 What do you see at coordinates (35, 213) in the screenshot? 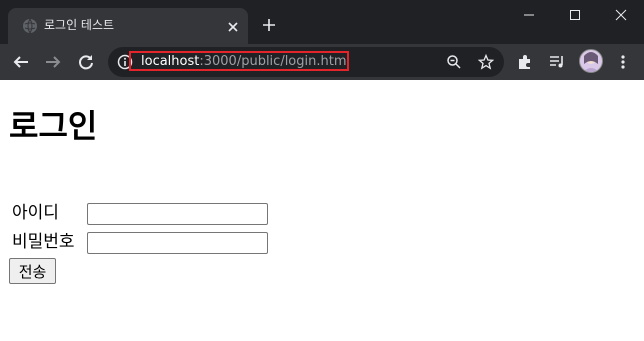
I see `id-label: 아이디` at bounding box center [35, 213].